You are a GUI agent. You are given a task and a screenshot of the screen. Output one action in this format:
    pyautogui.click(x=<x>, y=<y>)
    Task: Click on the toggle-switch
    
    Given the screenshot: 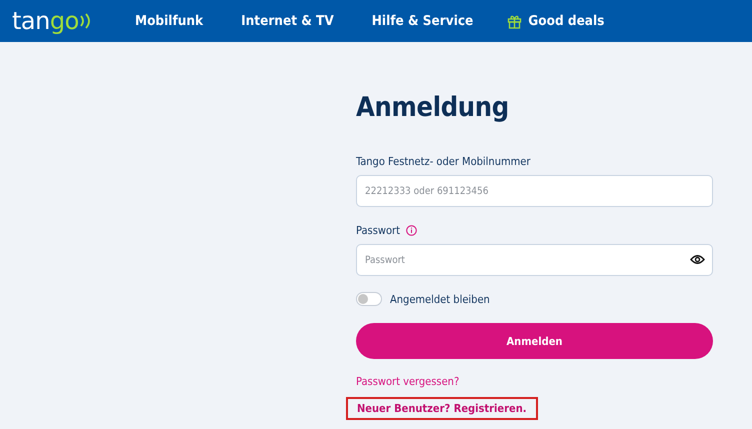 What is the action you would take?
    pyautogui.click(x=369, y=299)
    